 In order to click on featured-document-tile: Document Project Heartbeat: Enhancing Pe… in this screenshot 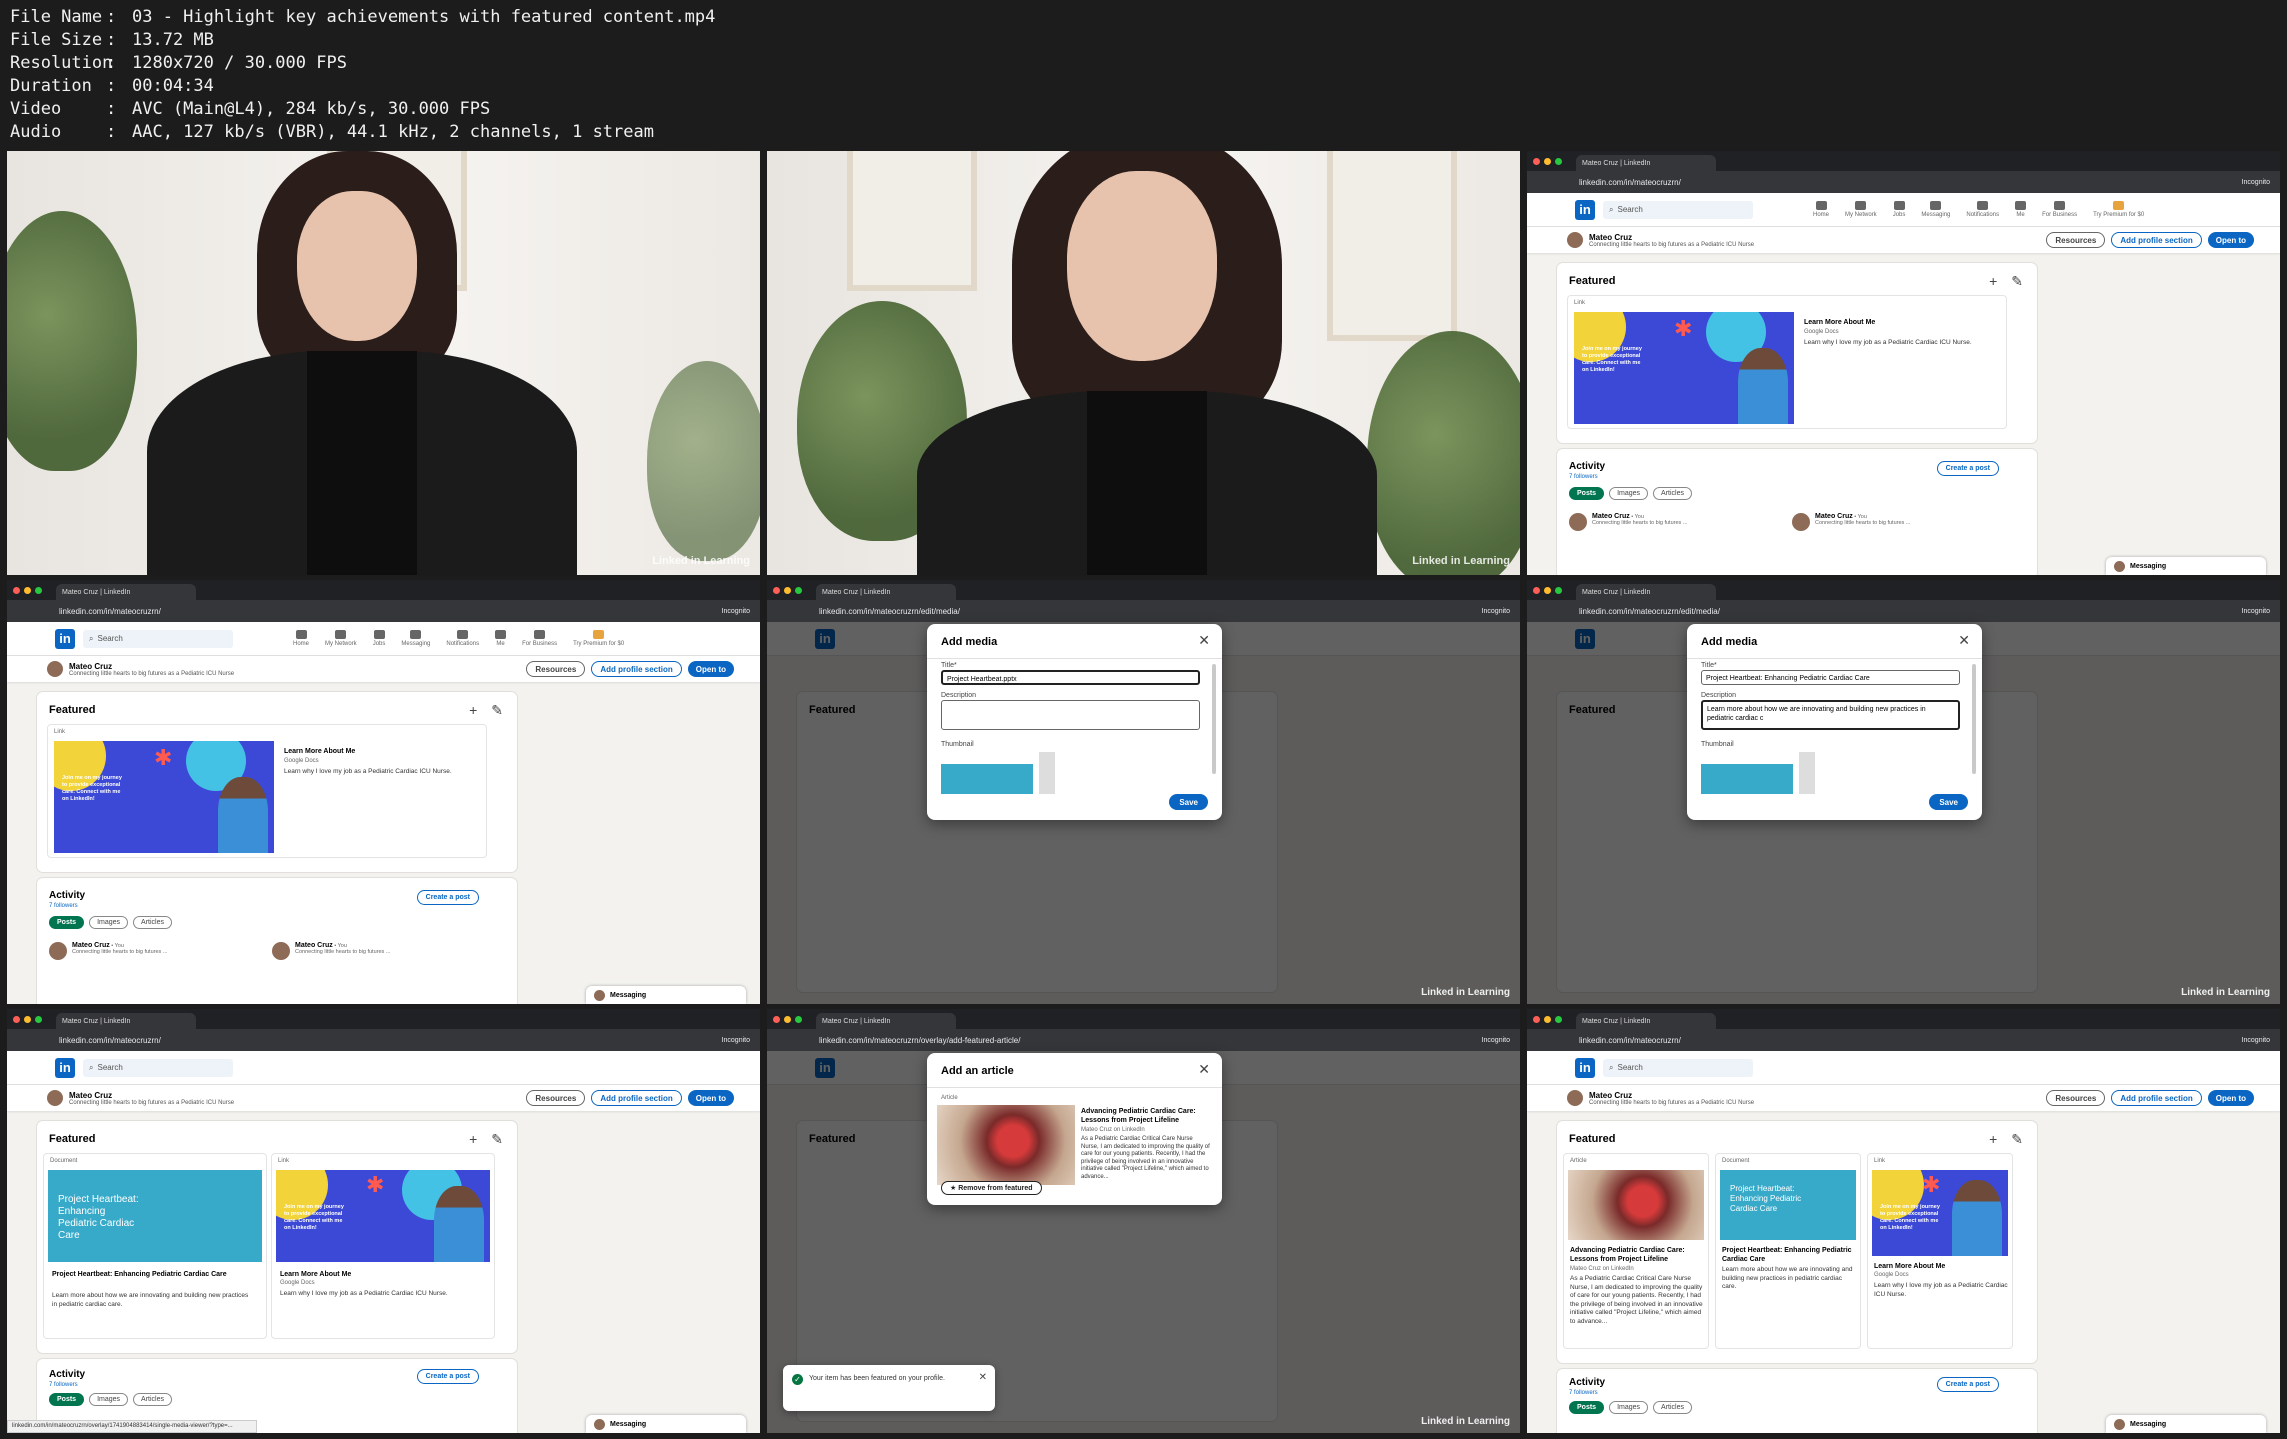, I will do `click(155, 1246)`.